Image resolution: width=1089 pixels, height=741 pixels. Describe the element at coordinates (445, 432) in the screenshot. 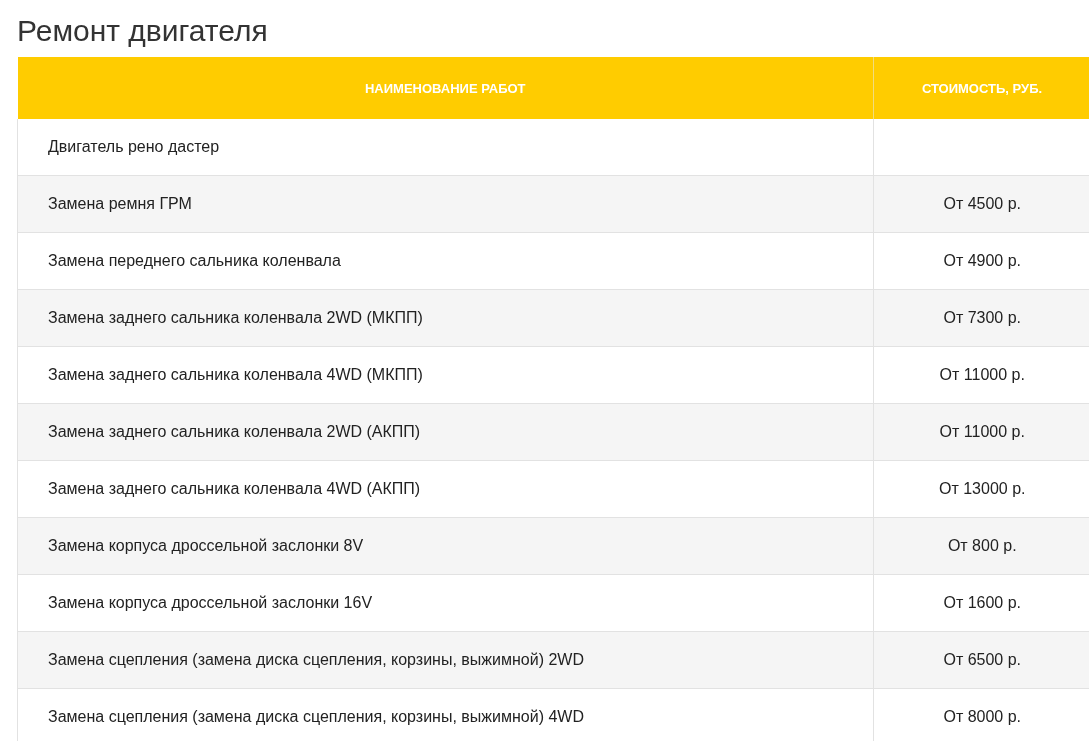

I see `table-cell: Замена заднего сальника коленвала 2WD (АКПП)` at that location.